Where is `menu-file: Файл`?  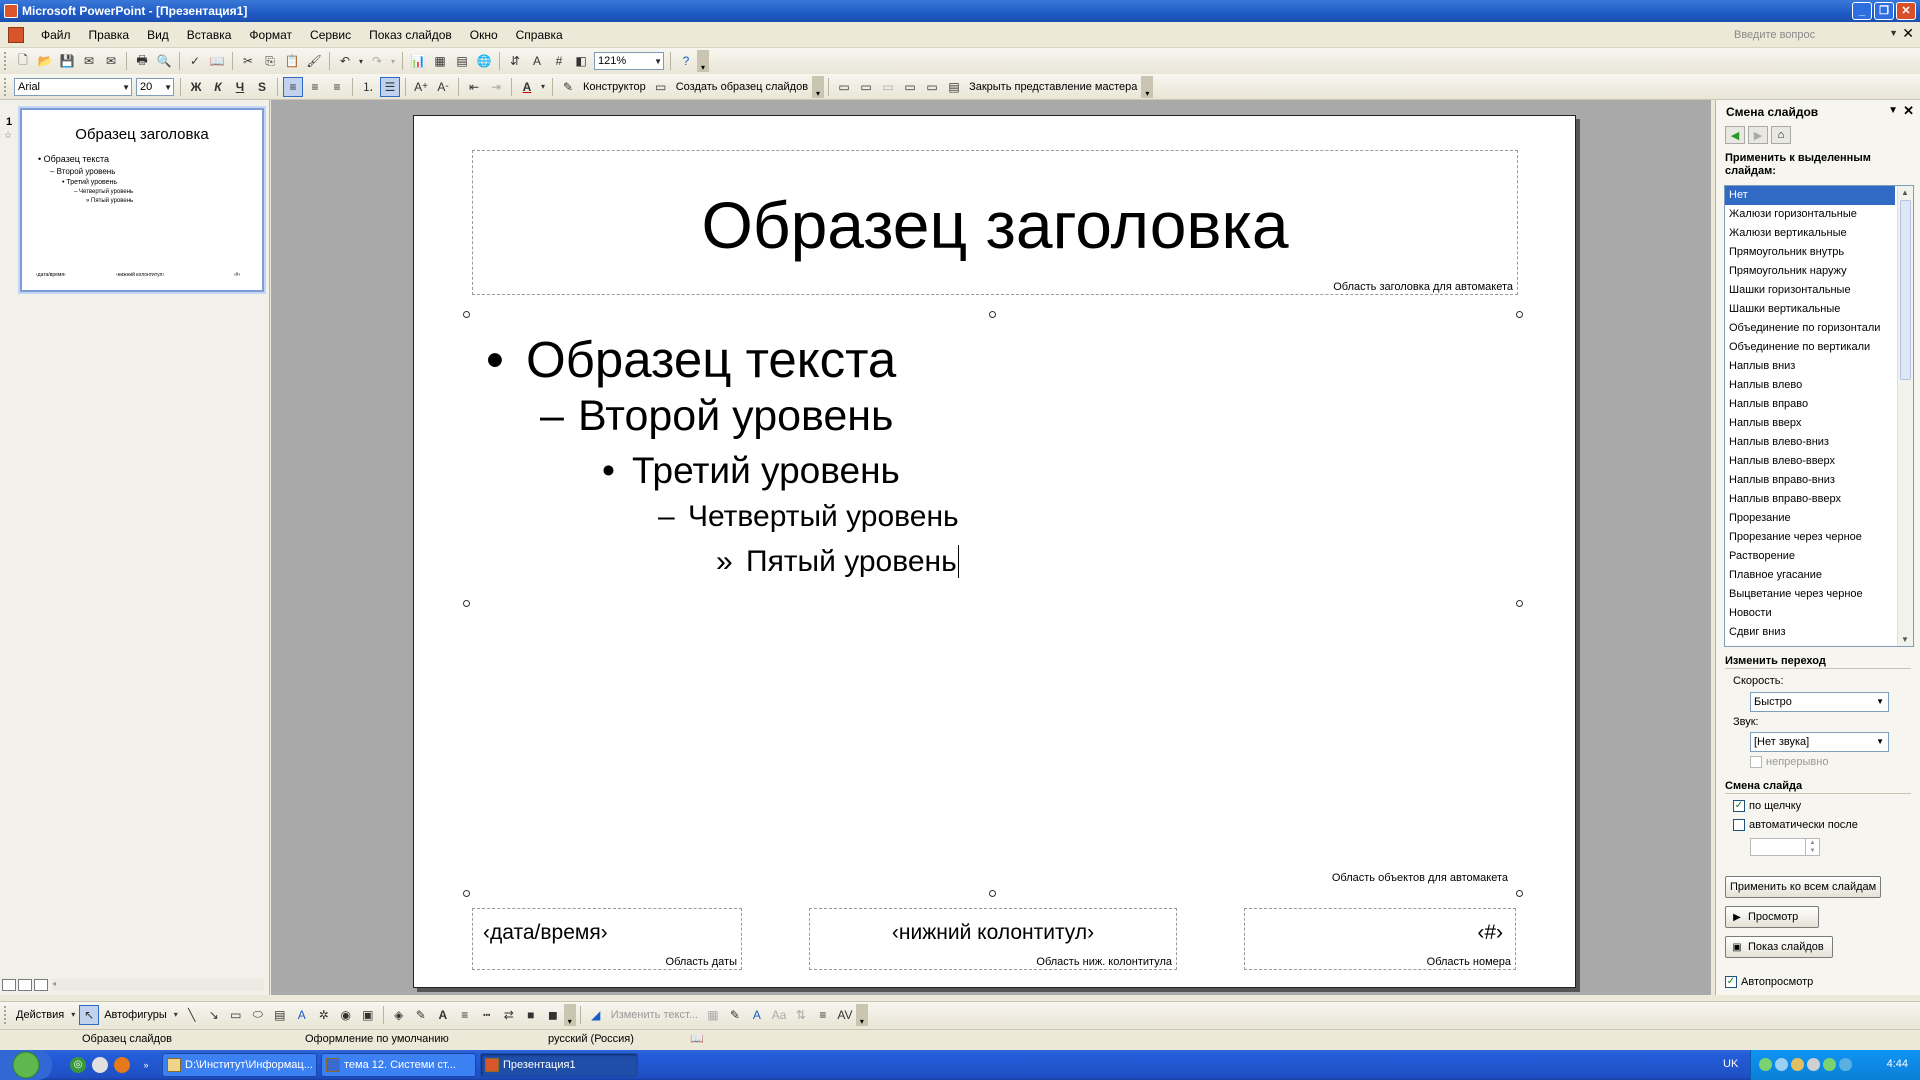 menu-file: Файл is located at coordinates (56, 35).